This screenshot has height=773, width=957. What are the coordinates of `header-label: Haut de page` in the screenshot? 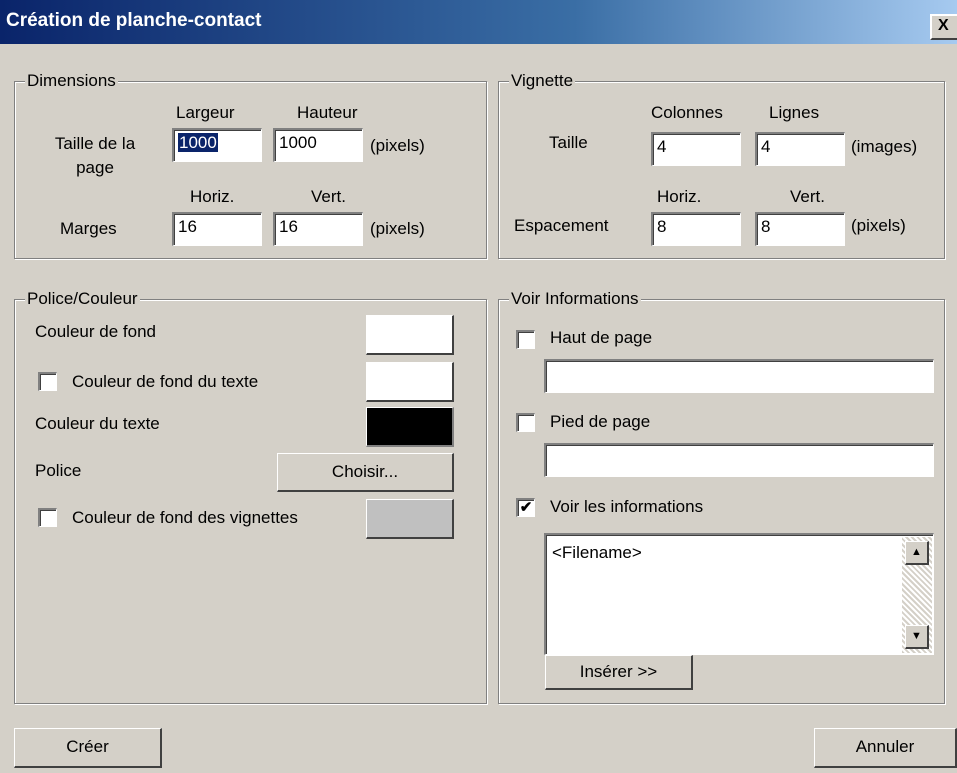 It's located at (601, 337).